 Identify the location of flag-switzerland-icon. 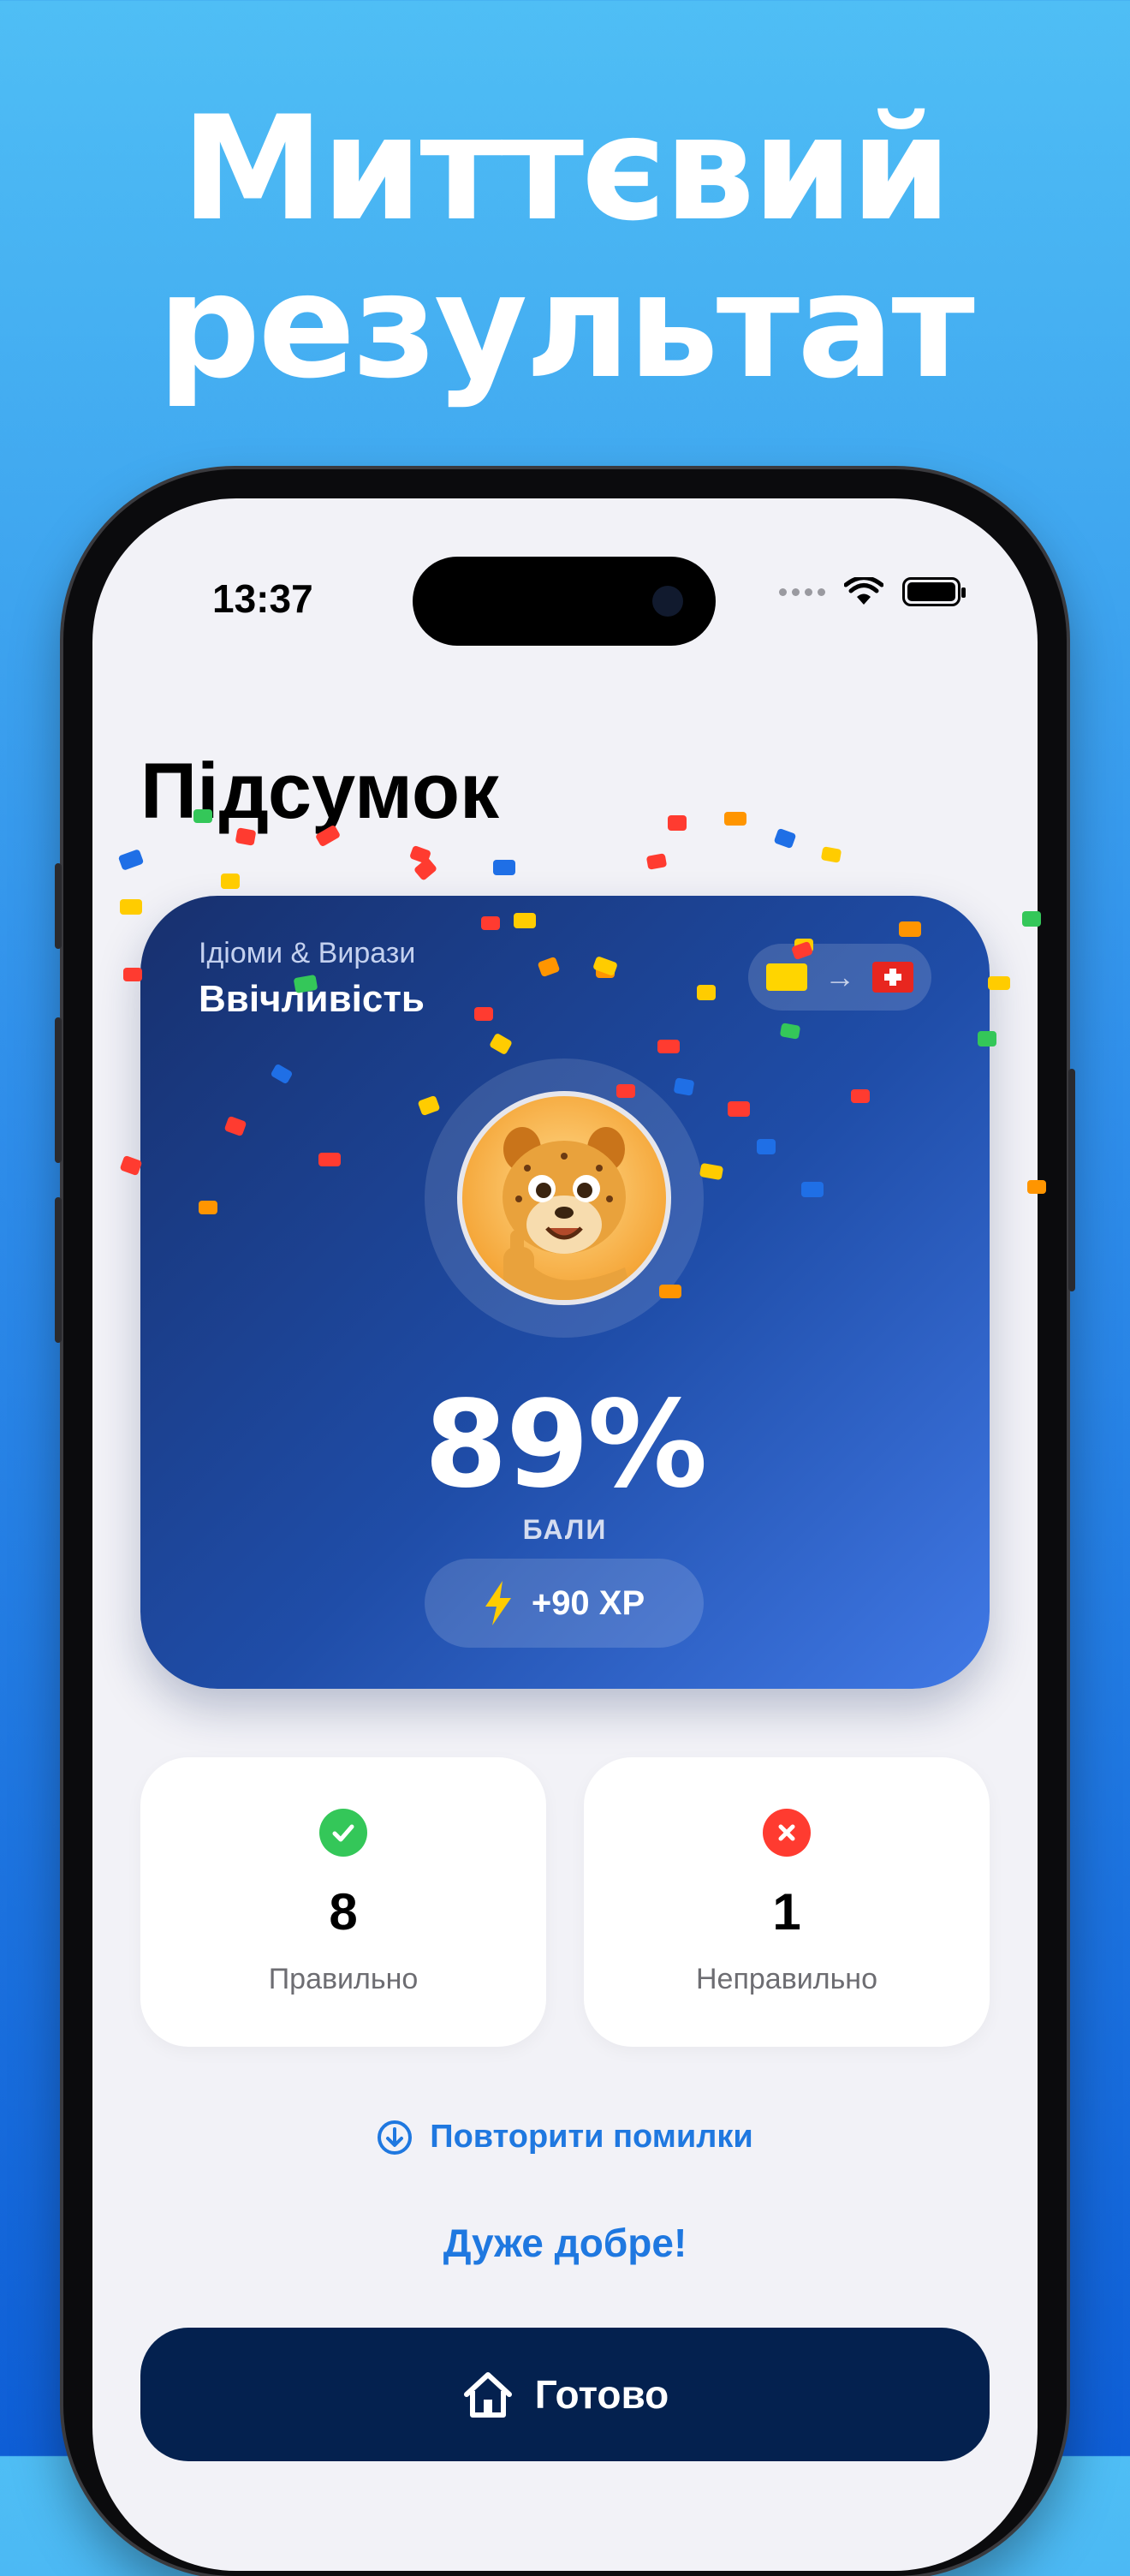
(893, 977).